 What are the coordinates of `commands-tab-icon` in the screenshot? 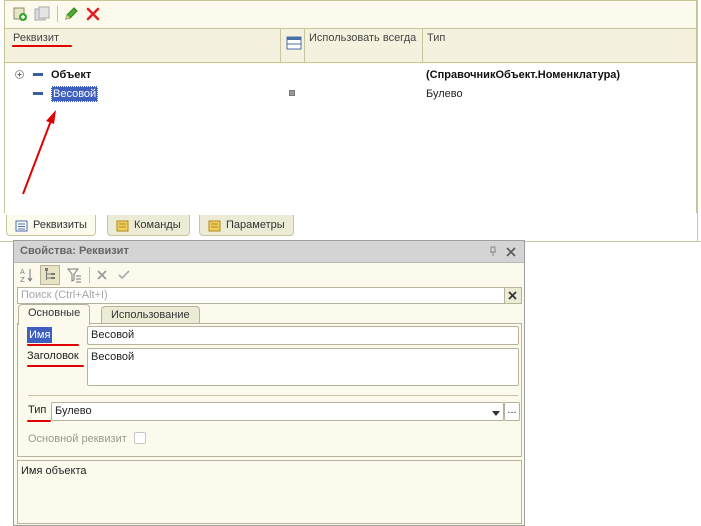 It's located at (122, 225).